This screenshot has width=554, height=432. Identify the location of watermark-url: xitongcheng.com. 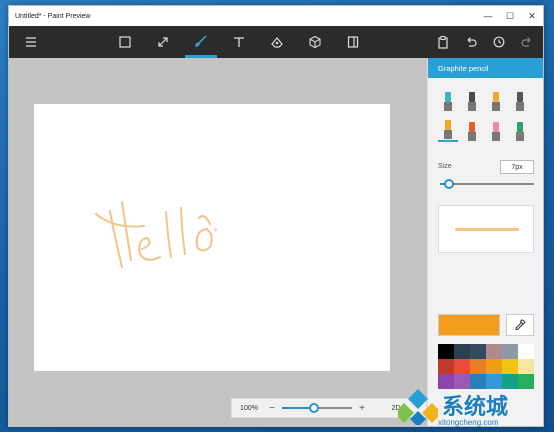
(468, 422).